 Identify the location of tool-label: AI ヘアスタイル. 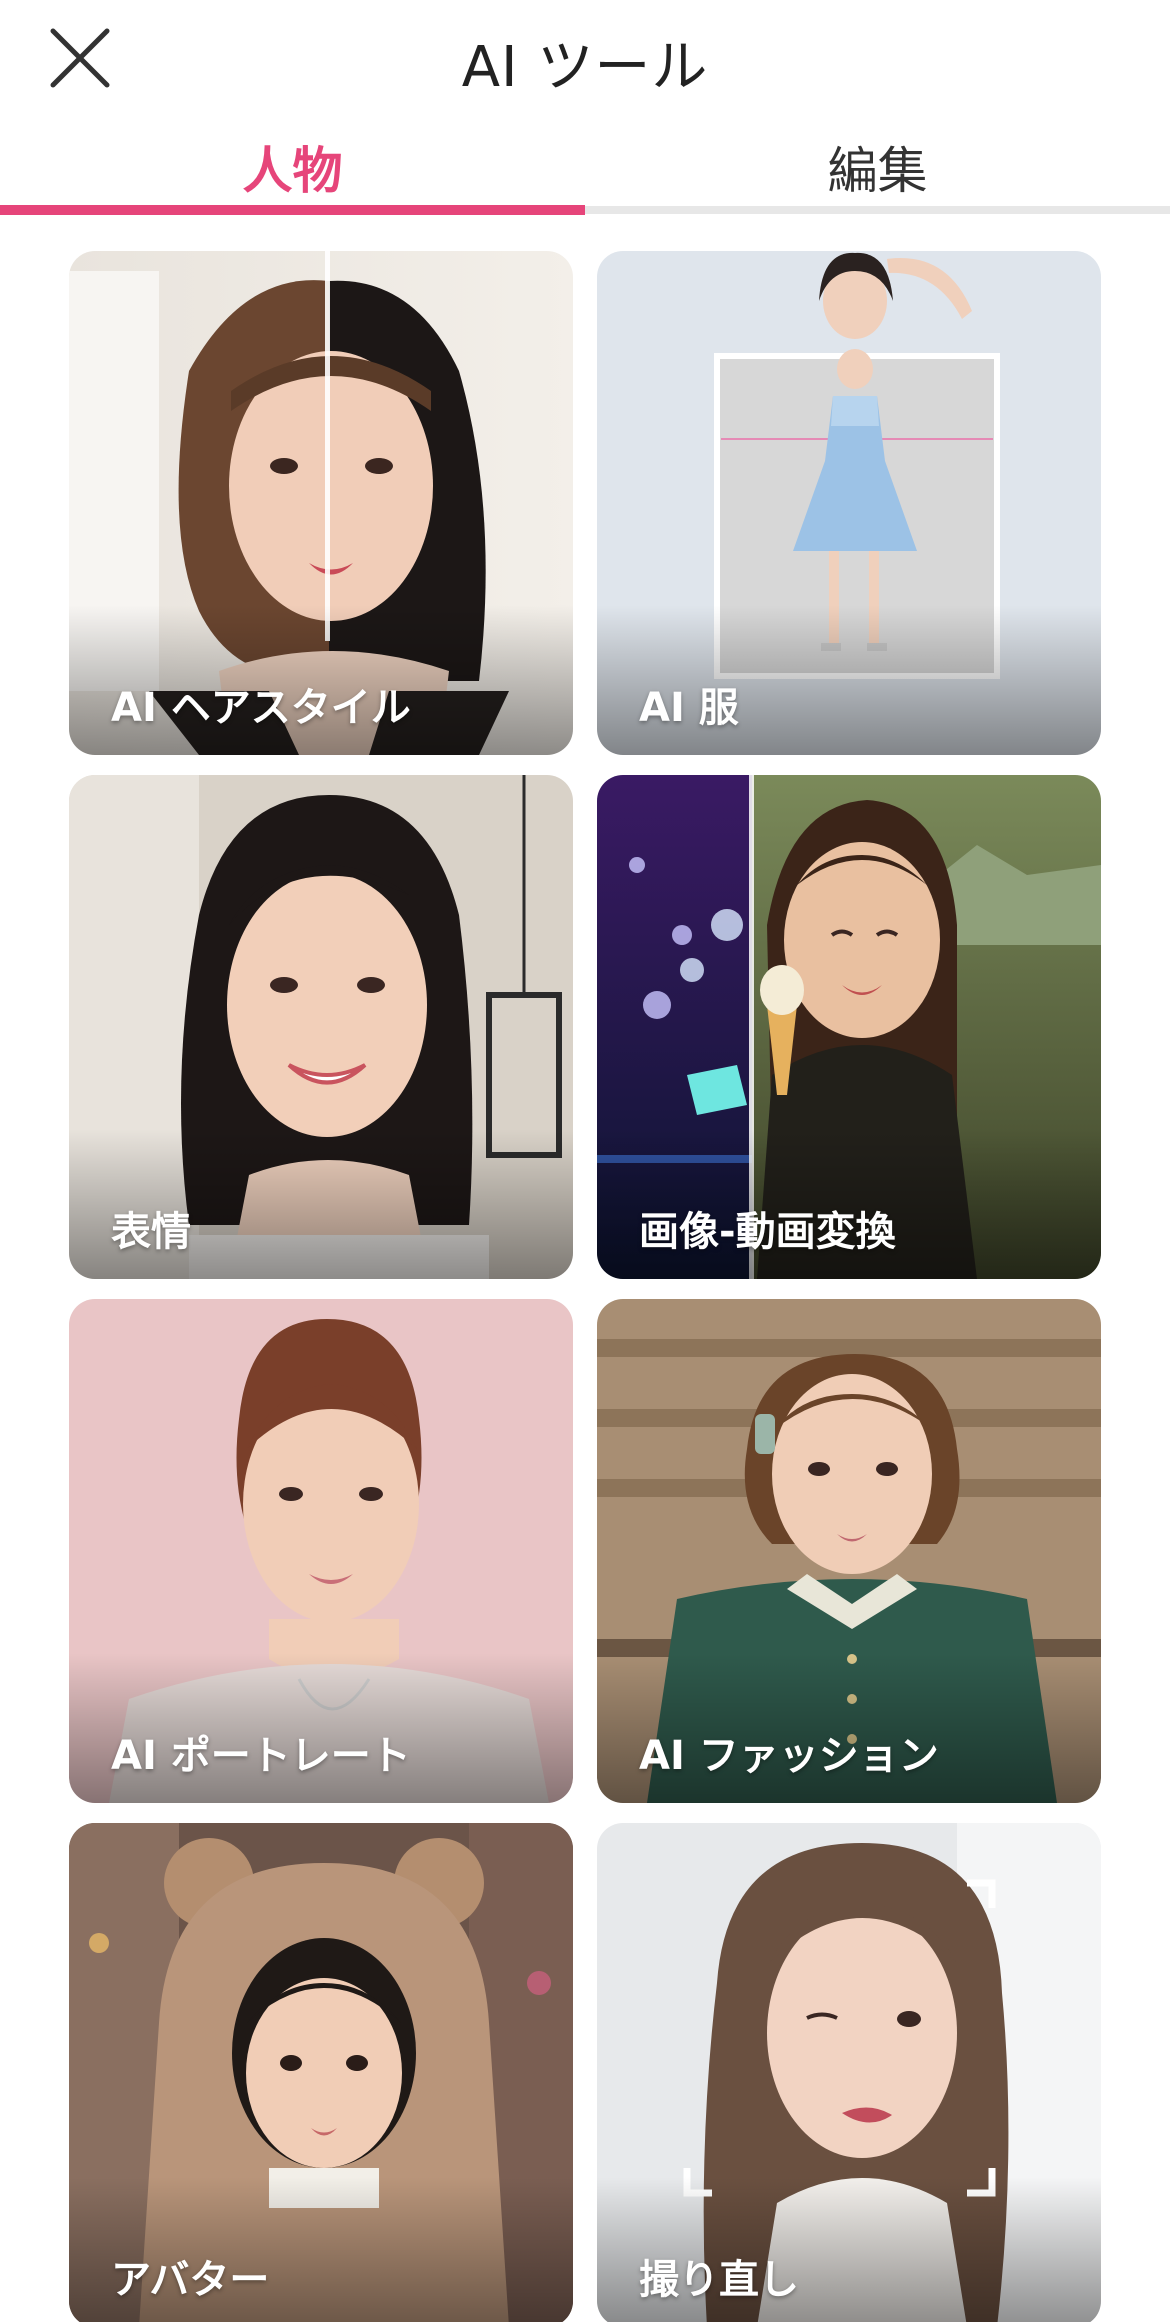
(261, 708).